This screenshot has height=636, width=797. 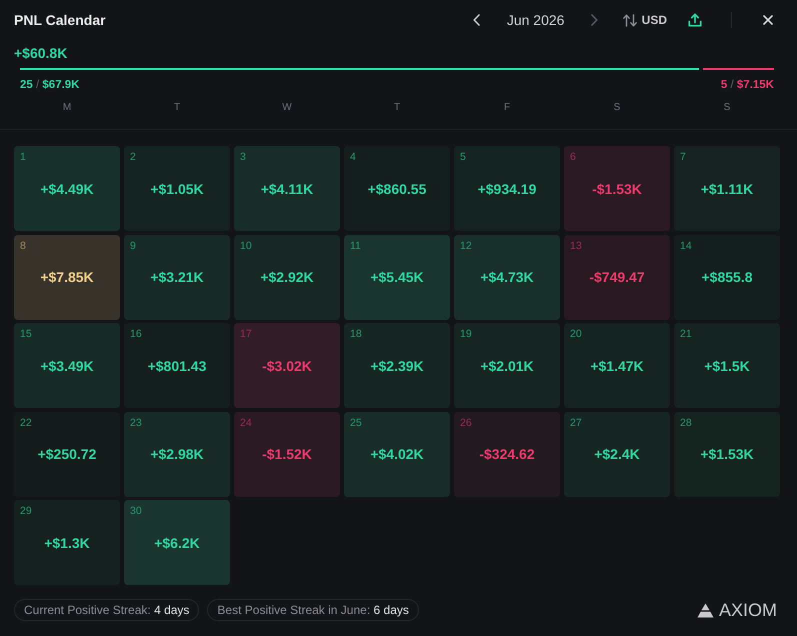 I want to click on day-number: 9, so click(x=133, y=246).